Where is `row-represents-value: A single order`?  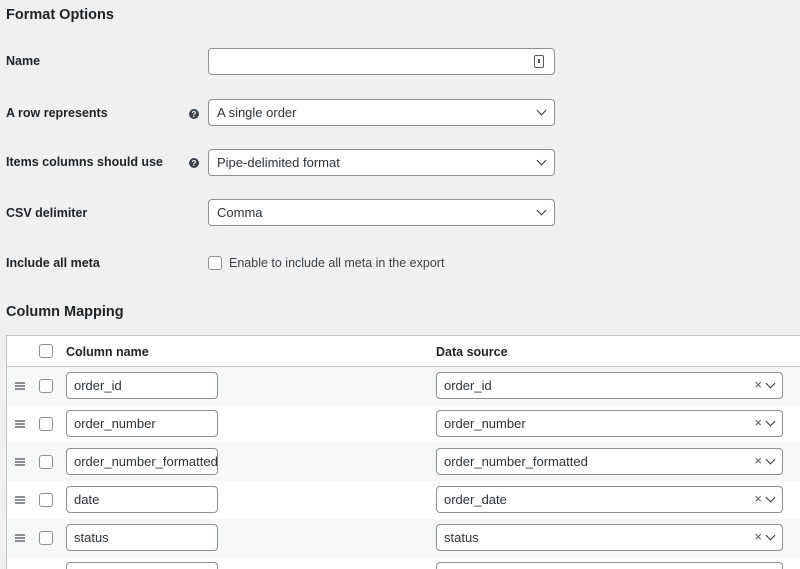
row-represents-value: A single order is located at coordinates (257, 112).